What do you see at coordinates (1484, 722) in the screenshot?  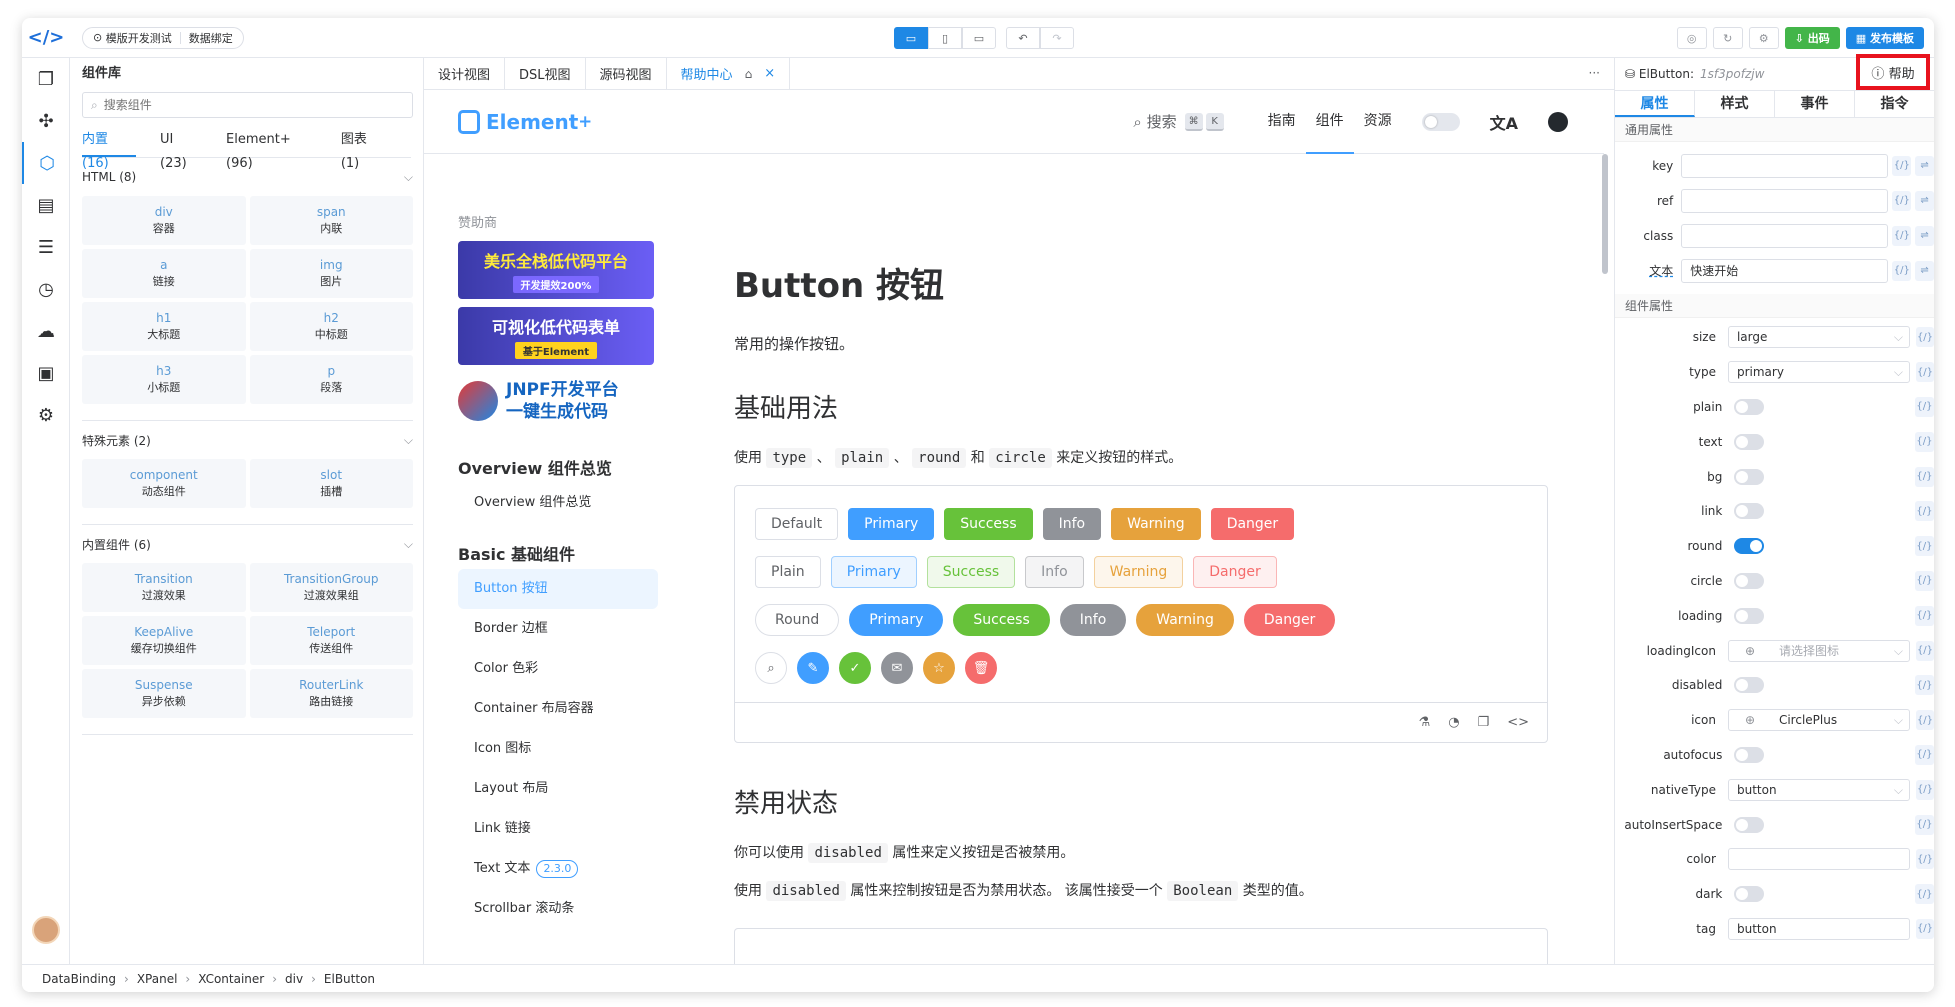 I see `copy-icon: ❐` at bounding box center [1484, 722].